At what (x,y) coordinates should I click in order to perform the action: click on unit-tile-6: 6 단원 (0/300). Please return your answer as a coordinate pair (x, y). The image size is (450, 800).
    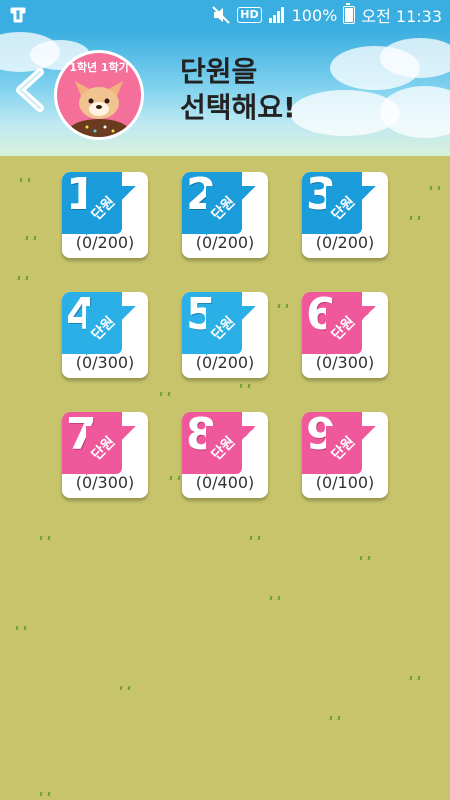
    Looking at the image, I should click on (345, 335).